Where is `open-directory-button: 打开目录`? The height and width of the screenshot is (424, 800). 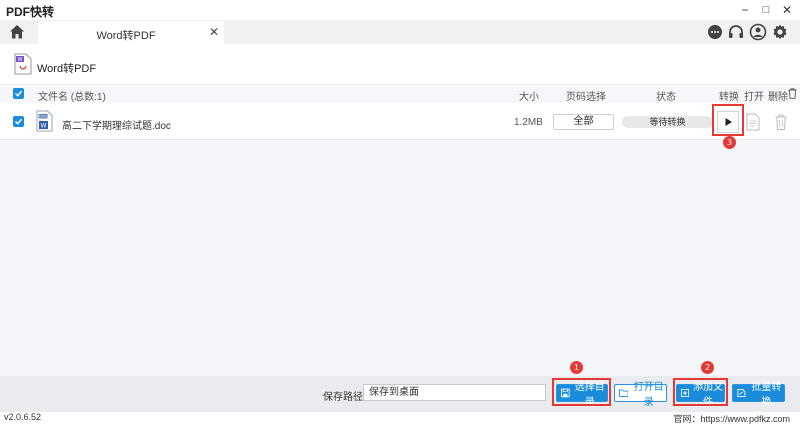
open-directory-button: 打开目录 is located at coordinates (640, 395).